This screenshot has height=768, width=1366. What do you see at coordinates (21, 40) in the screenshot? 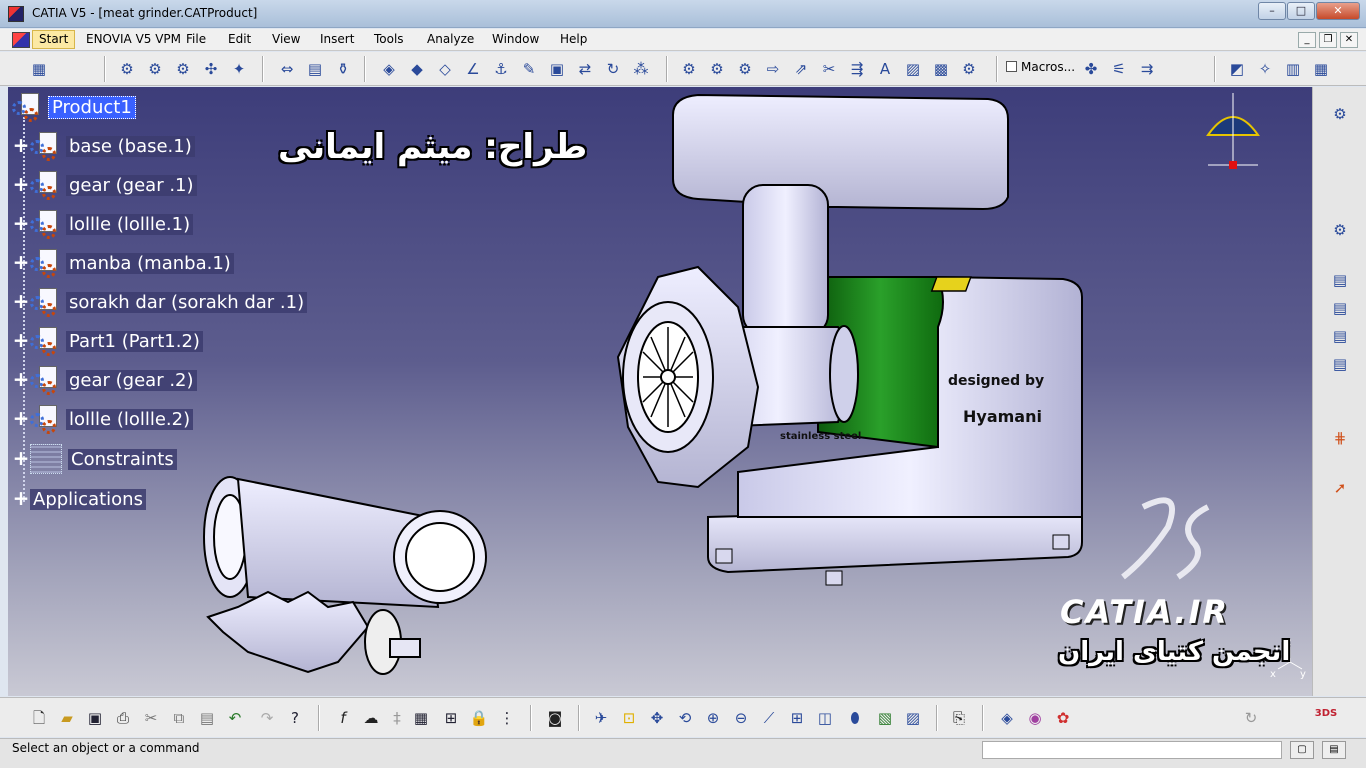
I see `document-icon` at bounding box center [21, 40].